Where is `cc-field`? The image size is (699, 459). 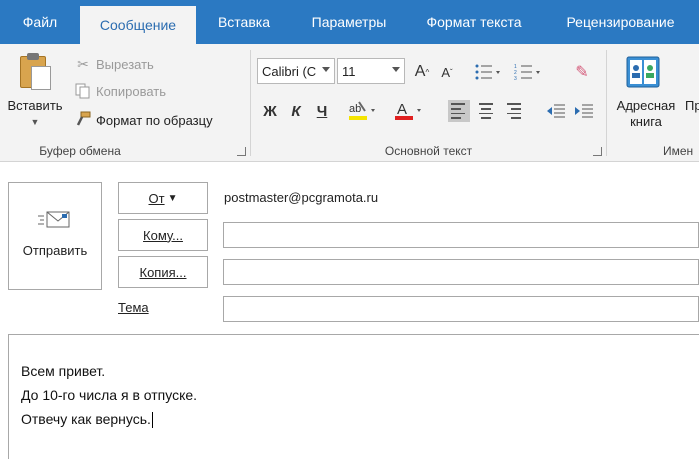
cc-field is located at coordinates (461, 272).